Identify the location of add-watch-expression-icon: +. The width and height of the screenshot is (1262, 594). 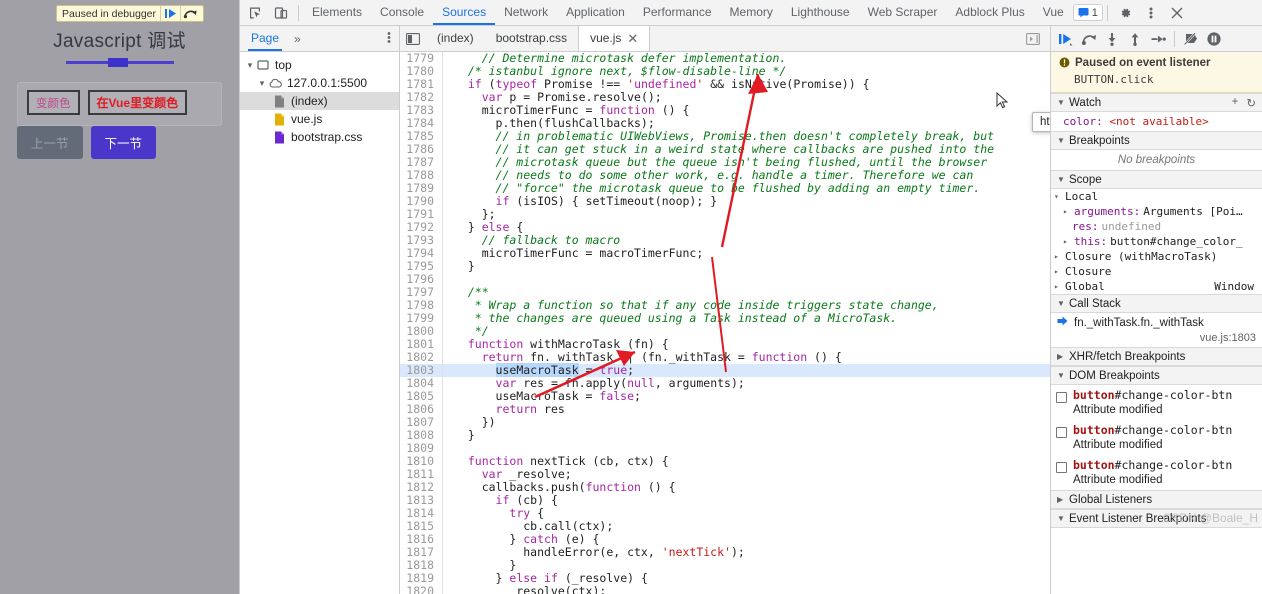
(1235, 103).